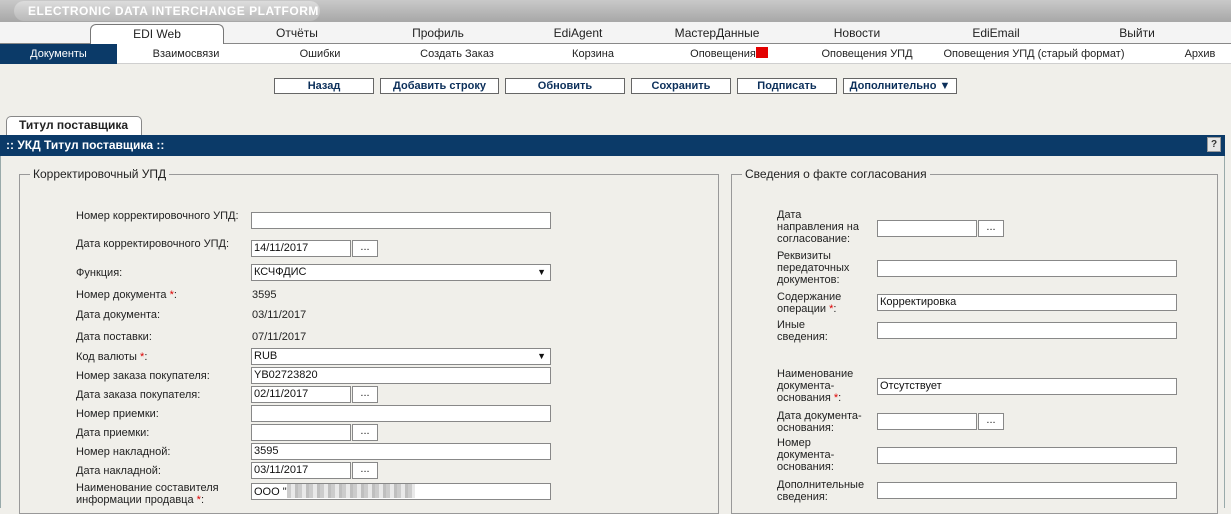 The height and width of the screenshot is (514, 1231). I want to click on subnav-archive: Архив, so click(1200, 54).